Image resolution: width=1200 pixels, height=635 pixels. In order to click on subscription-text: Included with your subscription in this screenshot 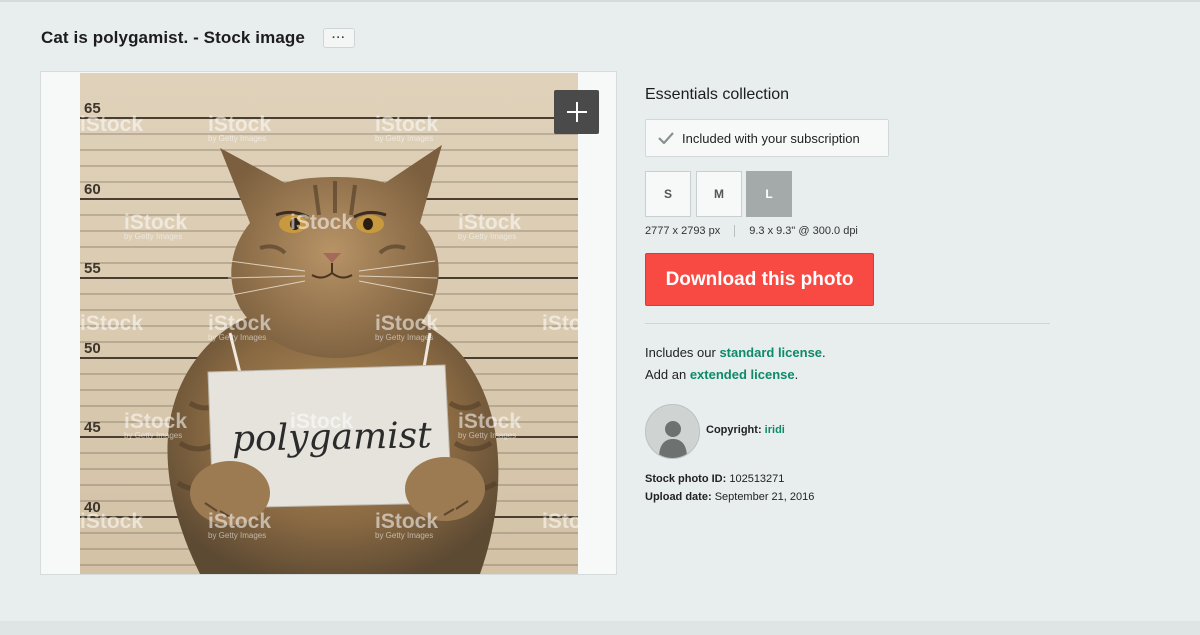, I will do `click(771, 138)`.